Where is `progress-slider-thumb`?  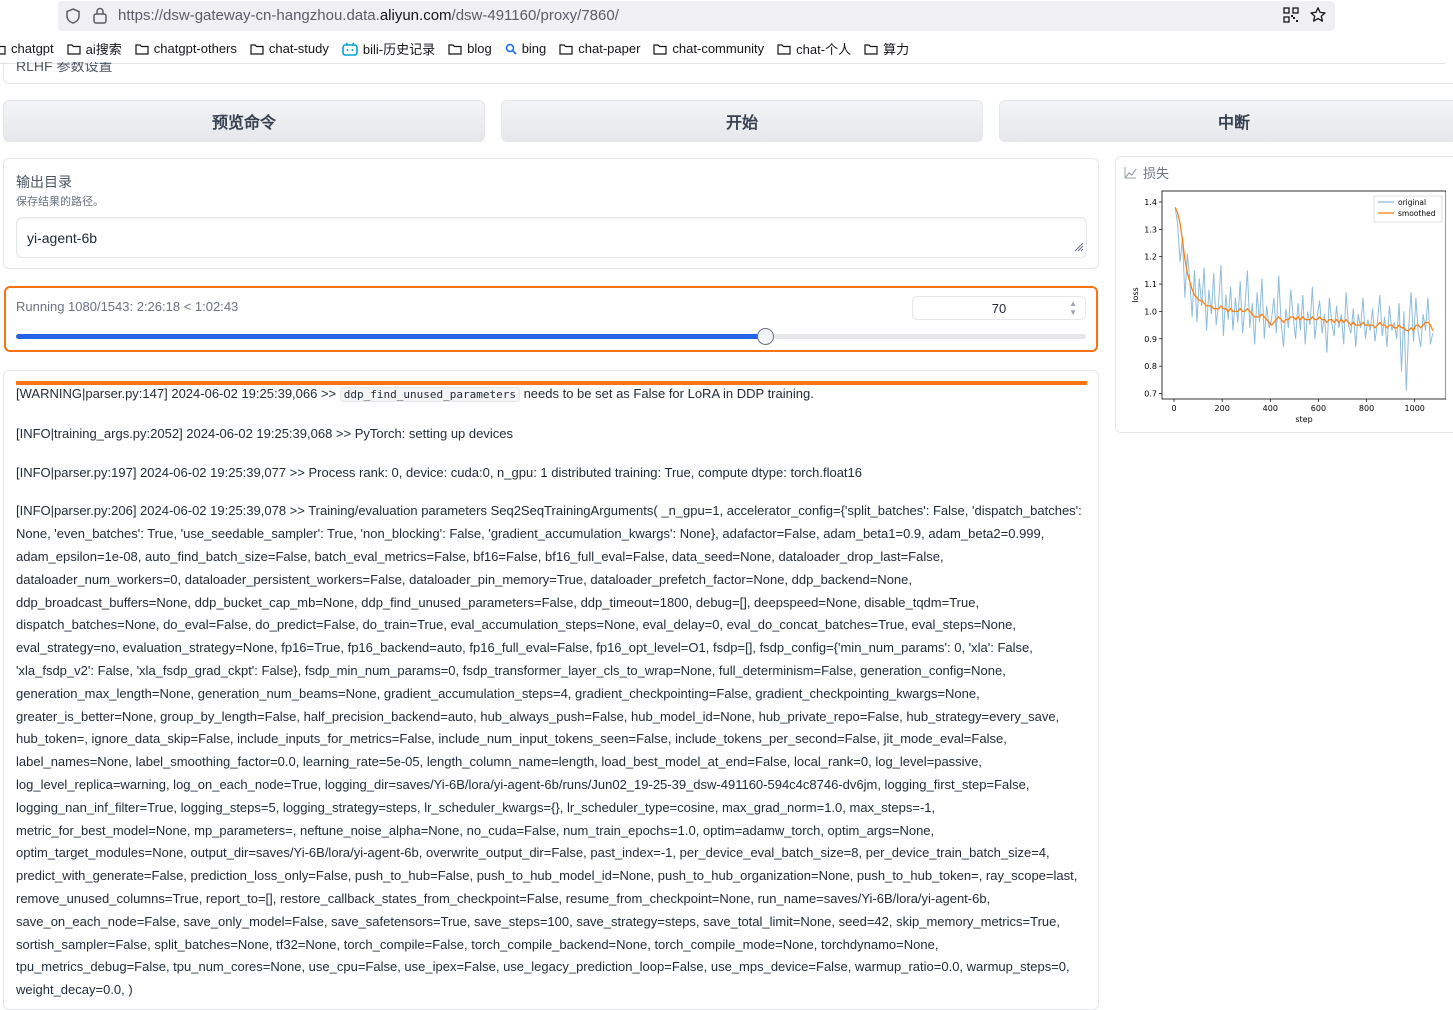
progress-slider-thumb is located at coordinates (765, 336).